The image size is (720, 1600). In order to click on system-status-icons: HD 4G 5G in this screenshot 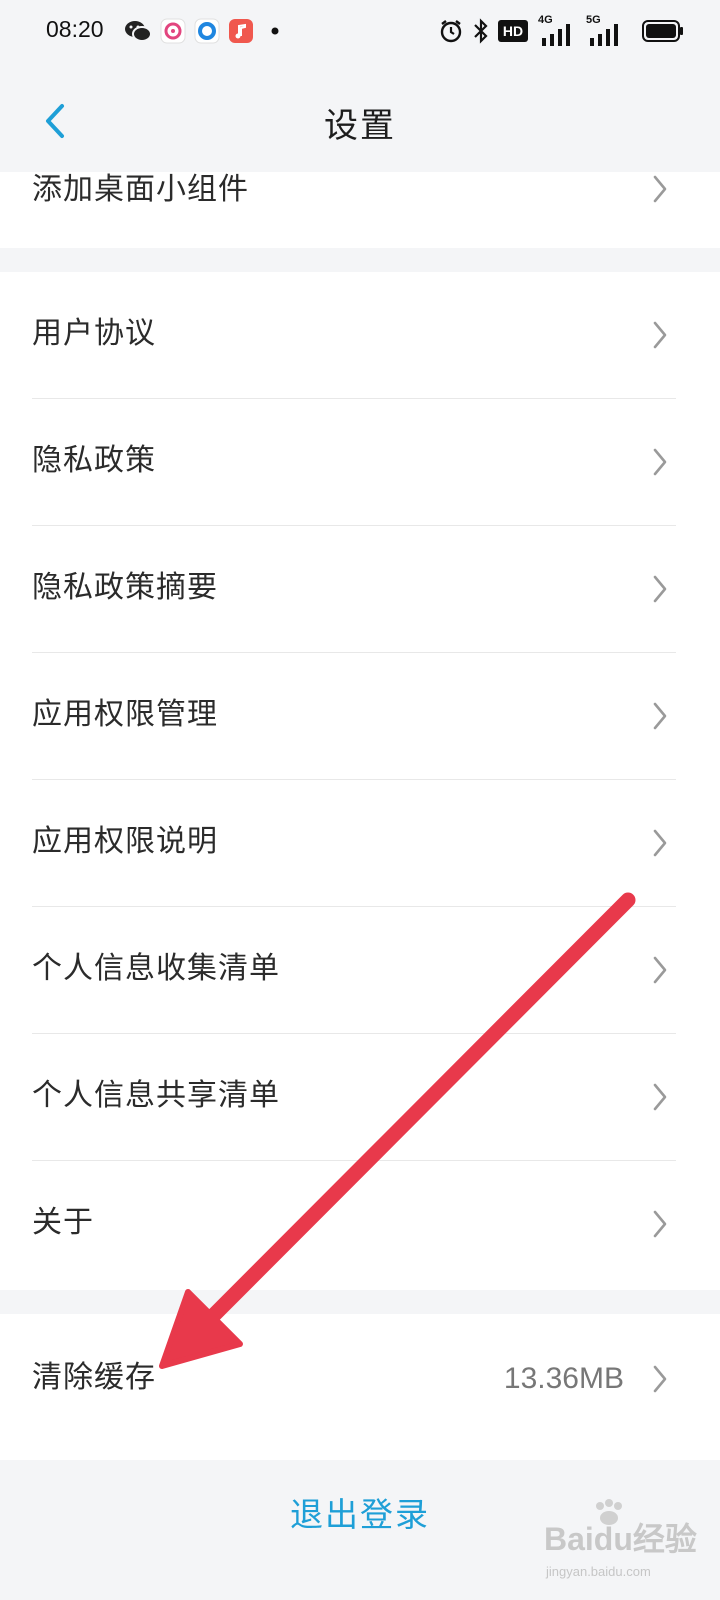, I will do `click(570, 31)`.